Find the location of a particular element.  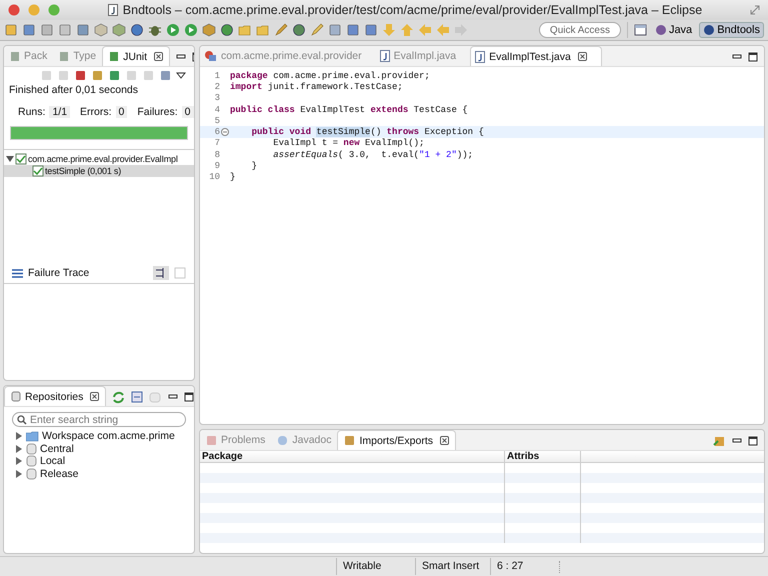

test-suite-icon is located at coordinates (21, 159).